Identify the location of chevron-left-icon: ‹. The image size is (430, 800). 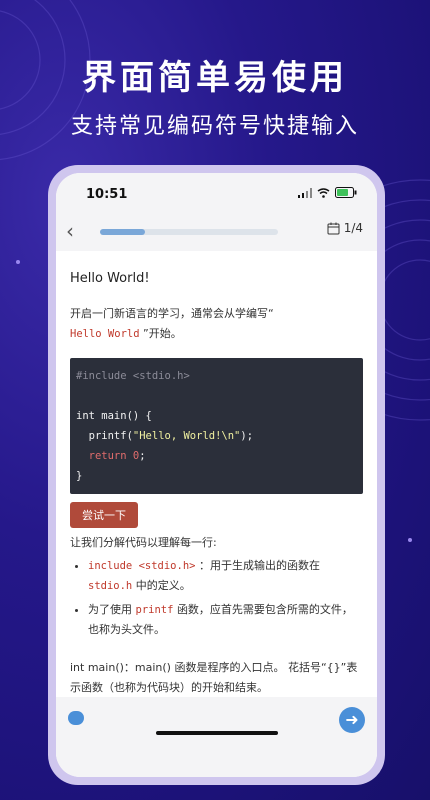
(70, 231).